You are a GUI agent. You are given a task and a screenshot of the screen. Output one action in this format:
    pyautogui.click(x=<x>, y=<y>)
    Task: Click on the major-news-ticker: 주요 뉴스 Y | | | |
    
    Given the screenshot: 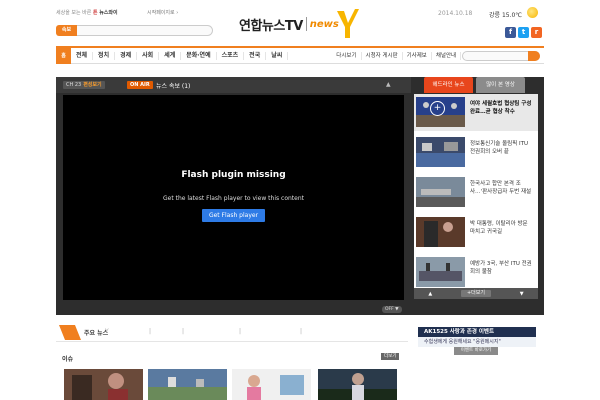 What is the action you would take?
    pyautogui.click(x=232, y=332)
    